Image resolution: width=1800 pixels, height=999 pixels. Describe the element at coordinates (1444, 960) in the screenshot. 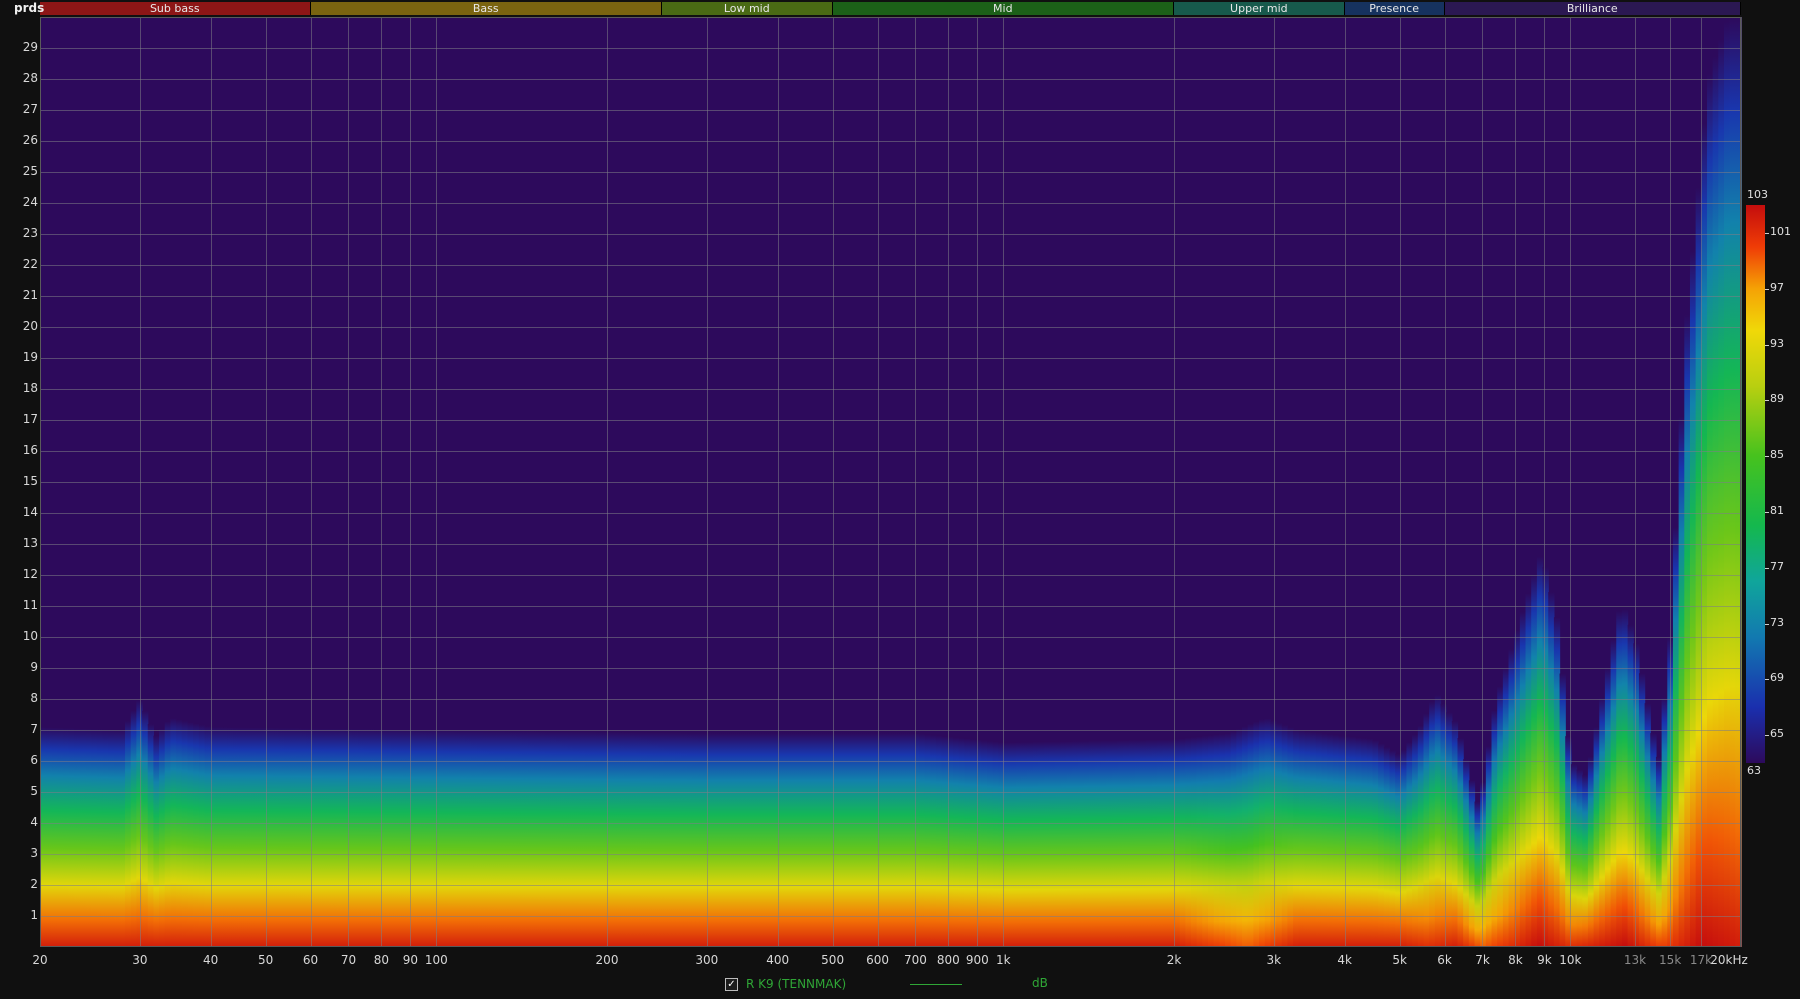

I see `x-tick-label: 6k` at that location.